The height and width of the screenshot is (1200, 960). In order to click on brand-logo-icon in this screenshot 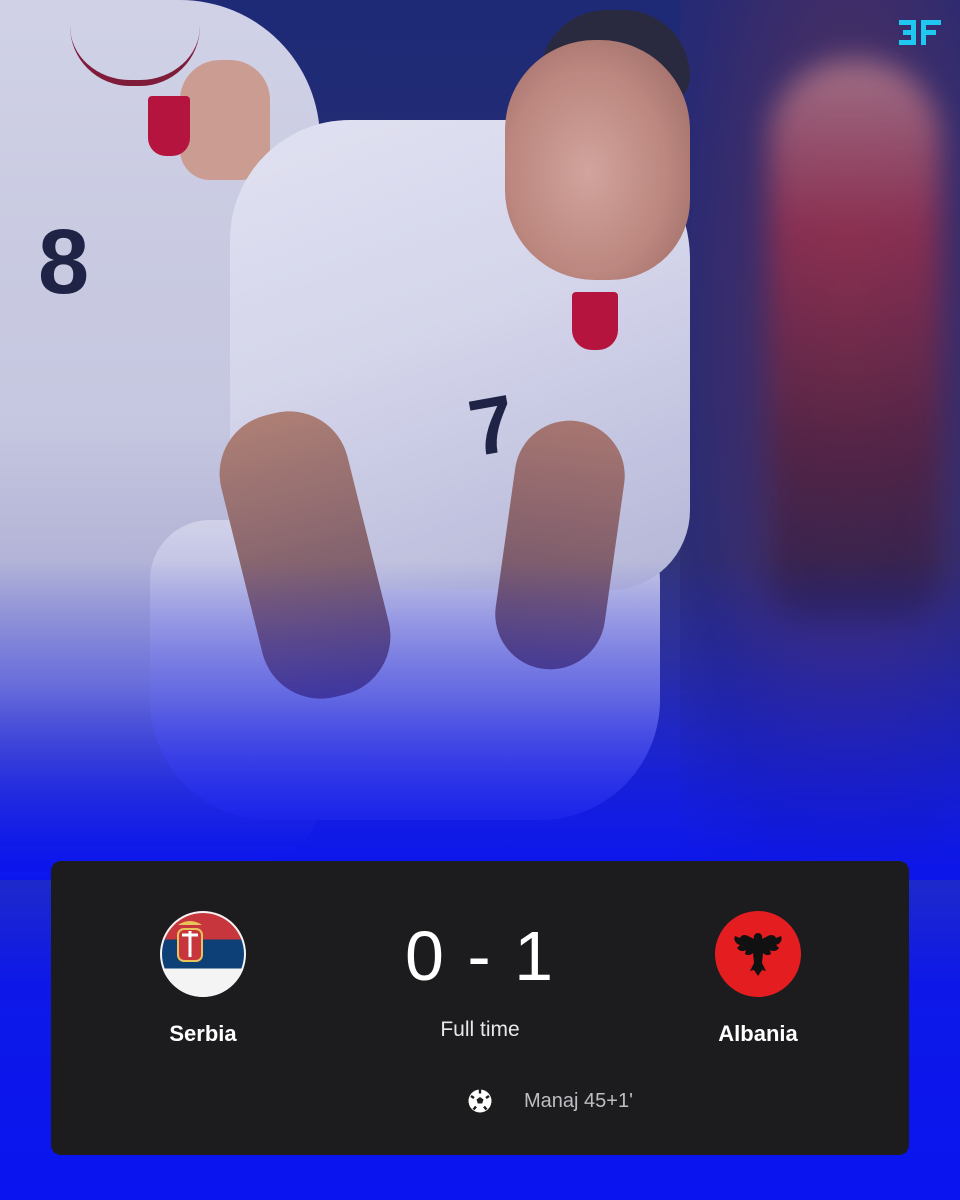, I will do `click(920, 32)`.